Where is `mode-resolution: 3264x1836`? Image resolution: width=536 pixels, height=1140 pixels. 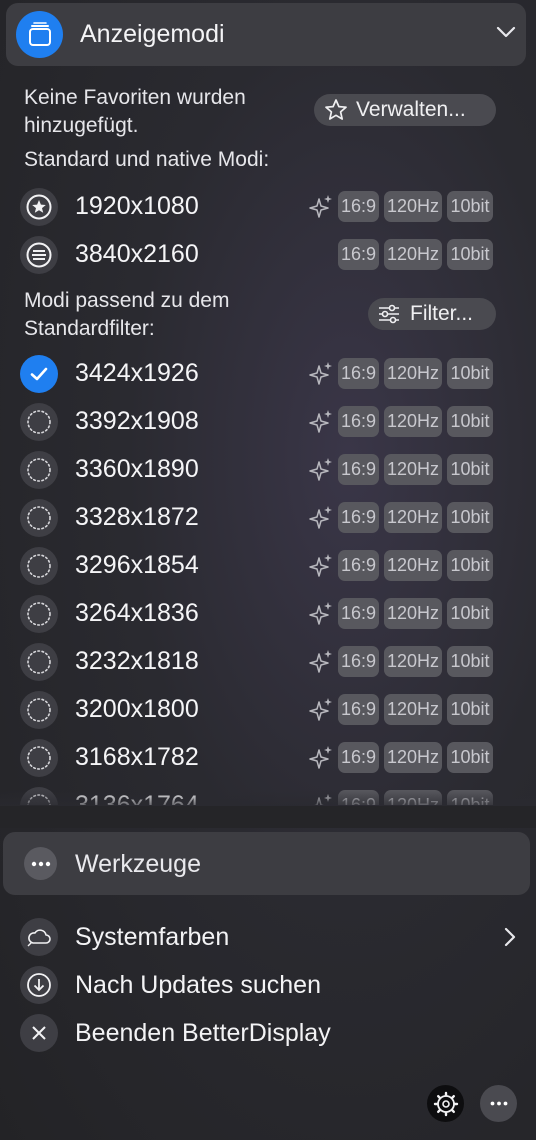 mode-resolution: 3264x1836 is located at coordinates (137, 613).